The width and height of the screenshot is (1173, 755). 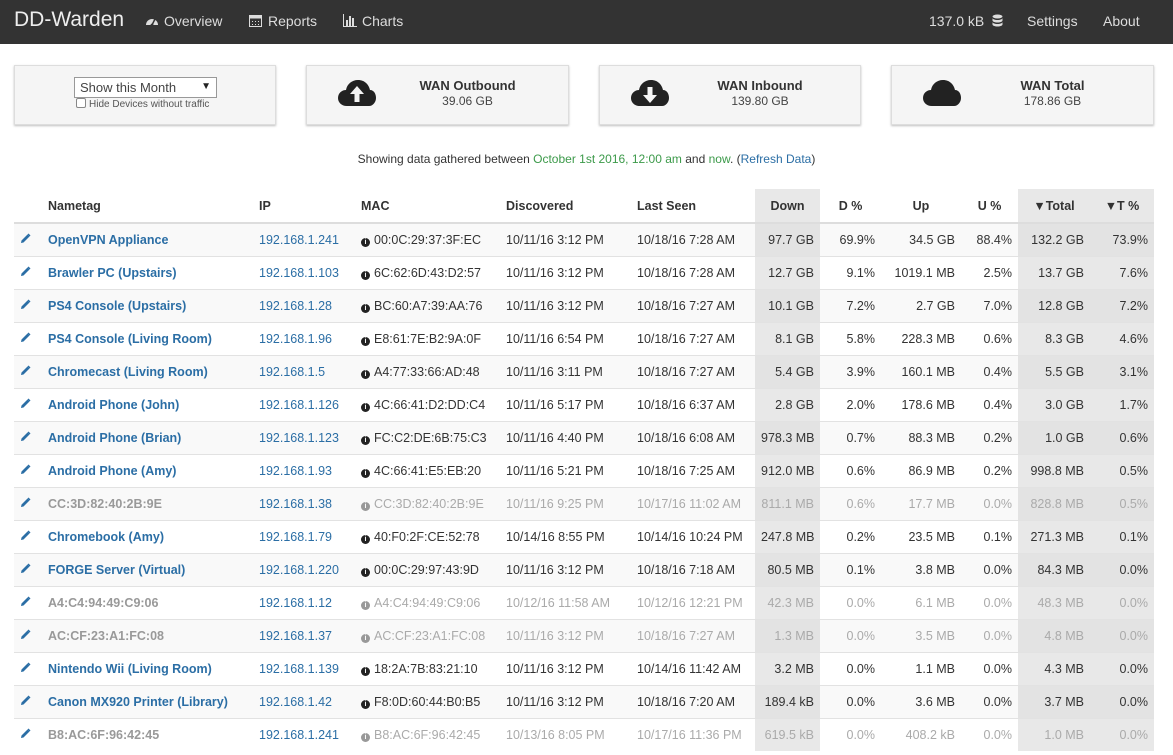 I want to click on header-down: Down, so click(x=787, y=206).